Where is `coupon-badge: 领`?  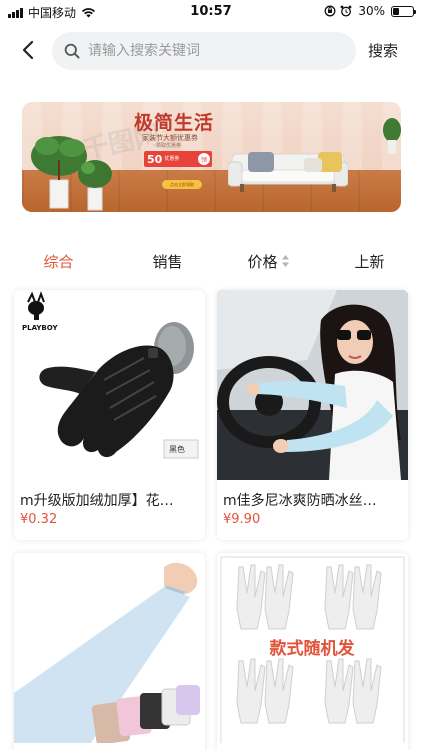
coupon-badge: 领 is located at coordinates (204, 159).